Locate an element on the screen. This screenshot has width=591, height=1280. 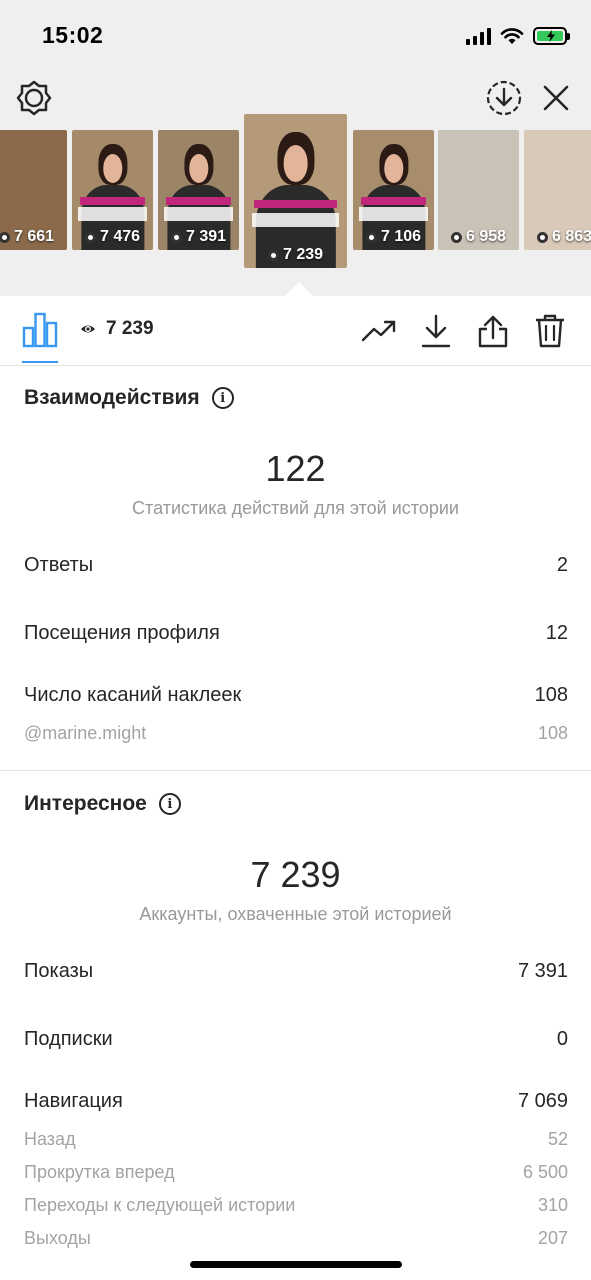
story-thumbnail: 6 863 is located at coordinates (557, 190).